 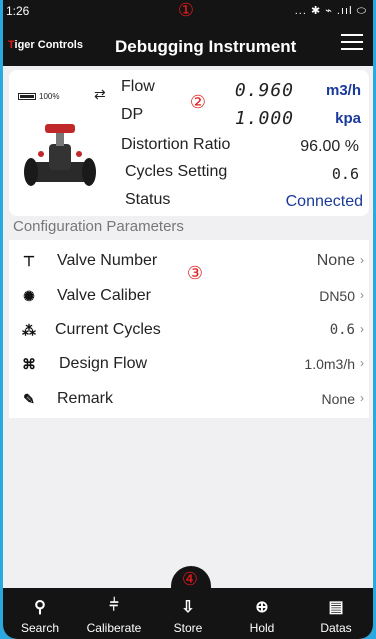 I want to click on menu-icon, so click(x=352, y=43).